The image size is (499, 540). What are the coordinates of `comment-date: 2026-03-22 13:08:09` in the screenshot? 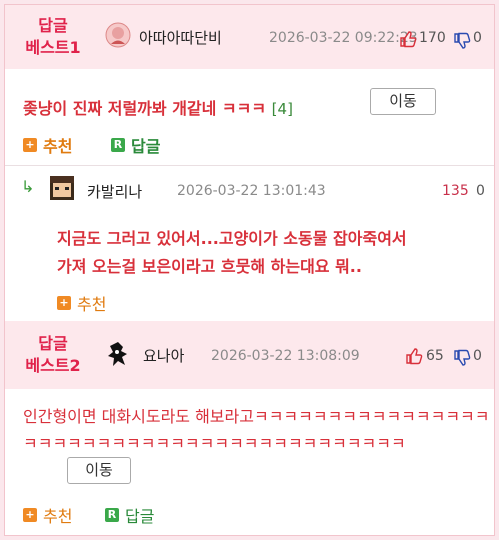 It's located at (285, 356).